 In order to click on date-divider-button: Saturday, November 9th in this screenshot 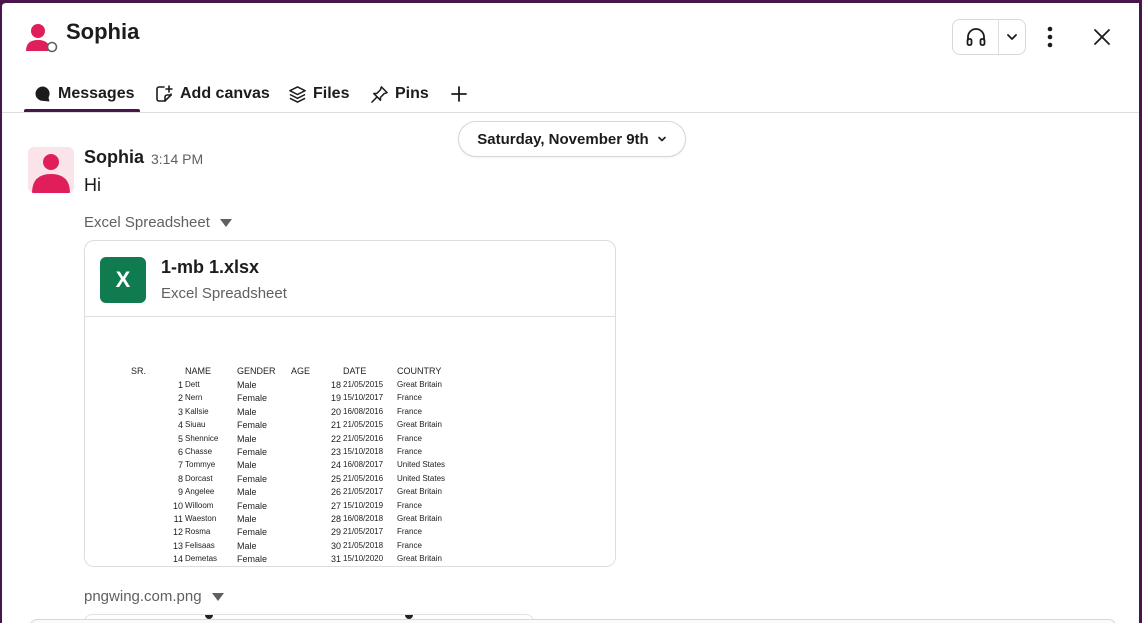, I will do `click(572, 139)`.